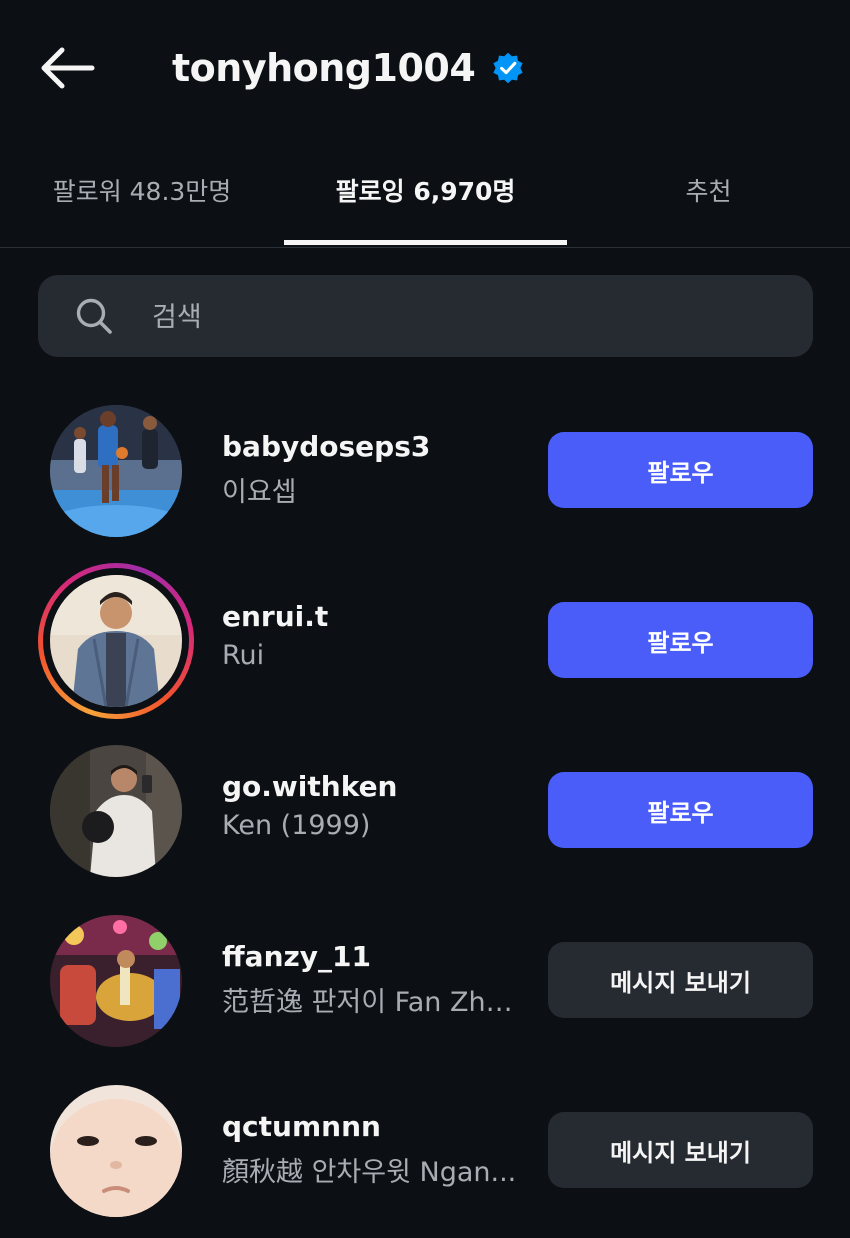  I want to click on list-item: ffanzy_11 范哲逸 판저이 Fan Zhe... 메시지 보내기, so click(425, 975).